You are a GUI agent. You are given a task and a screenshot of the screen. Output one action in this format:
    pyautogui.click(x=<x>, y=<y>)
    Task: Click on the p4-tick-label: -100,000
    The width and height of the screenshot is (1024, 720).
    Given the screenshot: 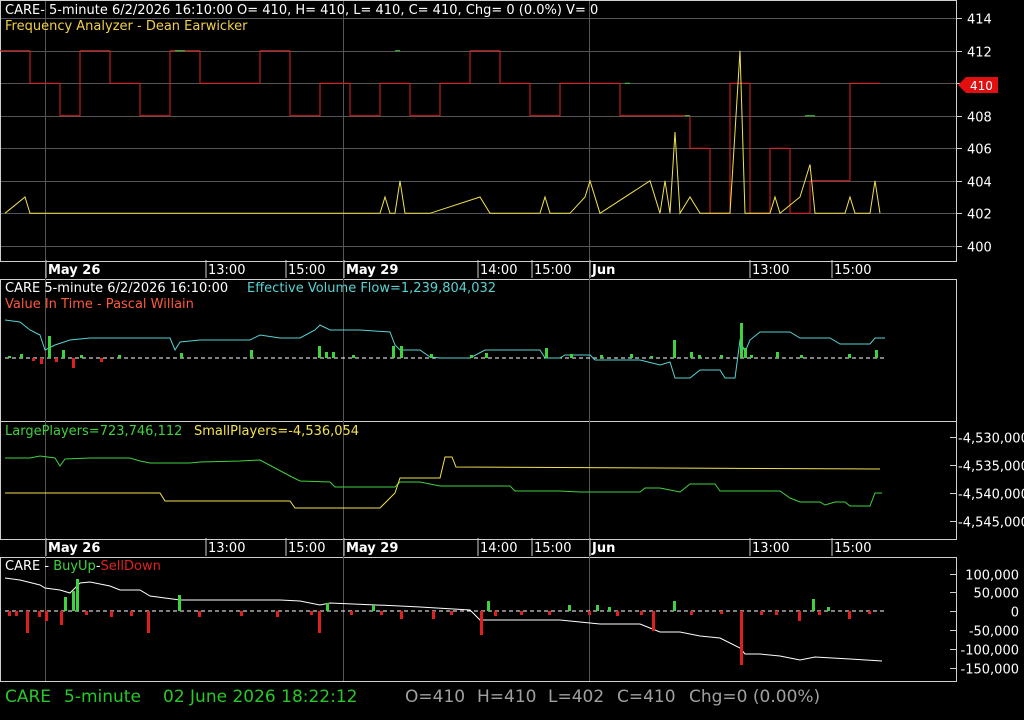 What is the action you would take?
    pyautogui.click(x=990, y=651)
    